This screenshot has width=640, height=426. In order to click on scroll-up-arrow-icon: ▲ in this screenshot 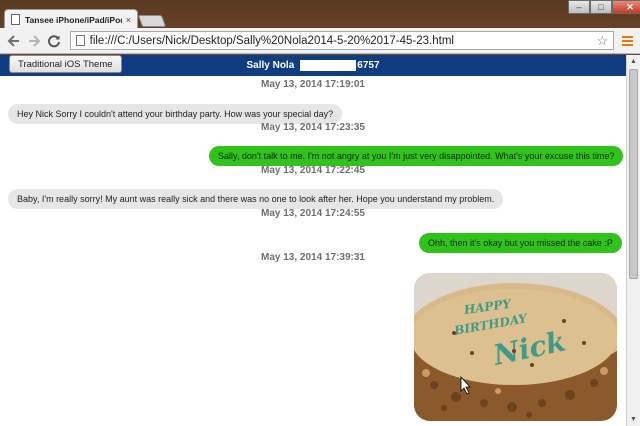, I will do `click(633, 61)`.